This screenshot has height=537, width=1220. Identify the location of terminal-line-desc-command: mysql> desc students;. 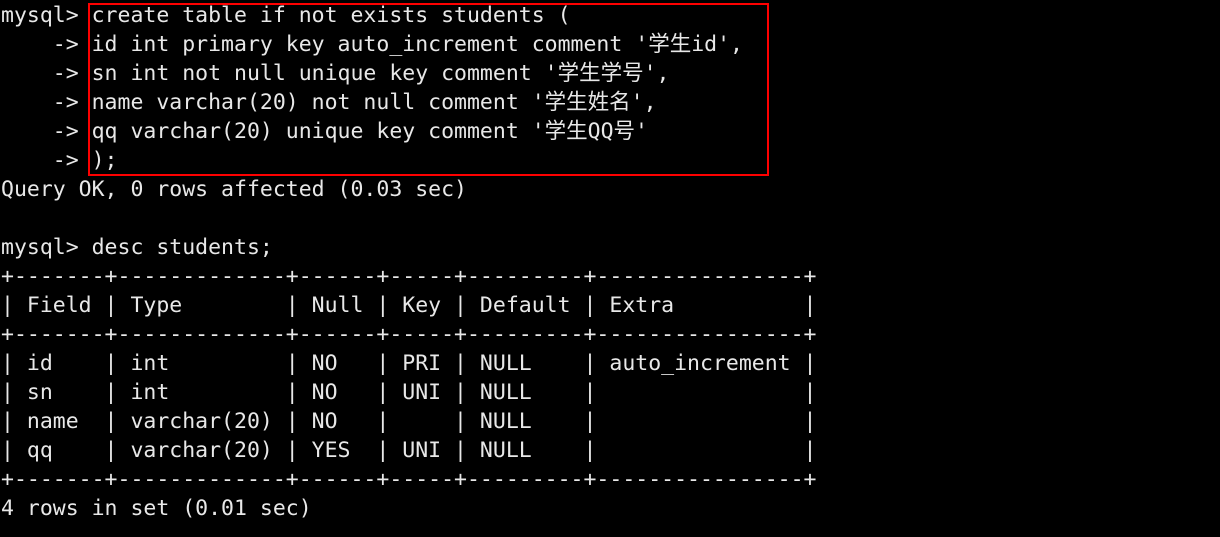
(137, 247).